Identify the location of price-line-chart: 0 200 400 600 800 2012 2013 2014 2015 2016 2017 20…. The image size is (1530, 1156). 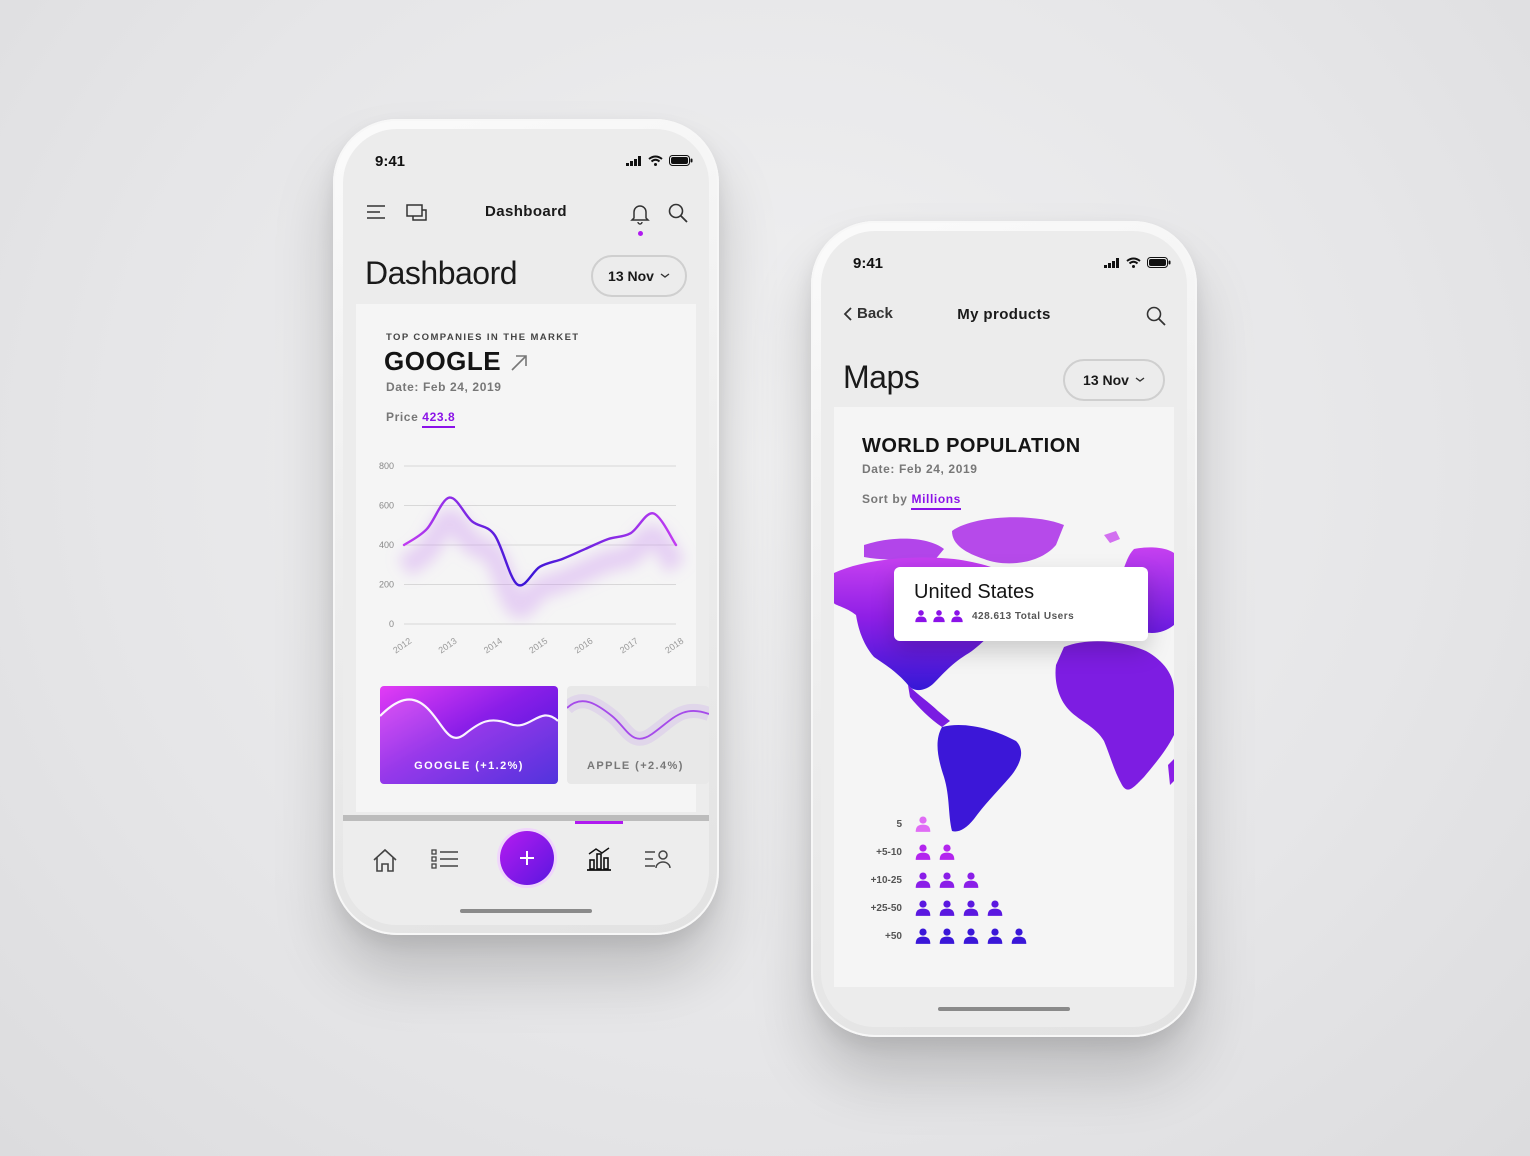
(532, 558).